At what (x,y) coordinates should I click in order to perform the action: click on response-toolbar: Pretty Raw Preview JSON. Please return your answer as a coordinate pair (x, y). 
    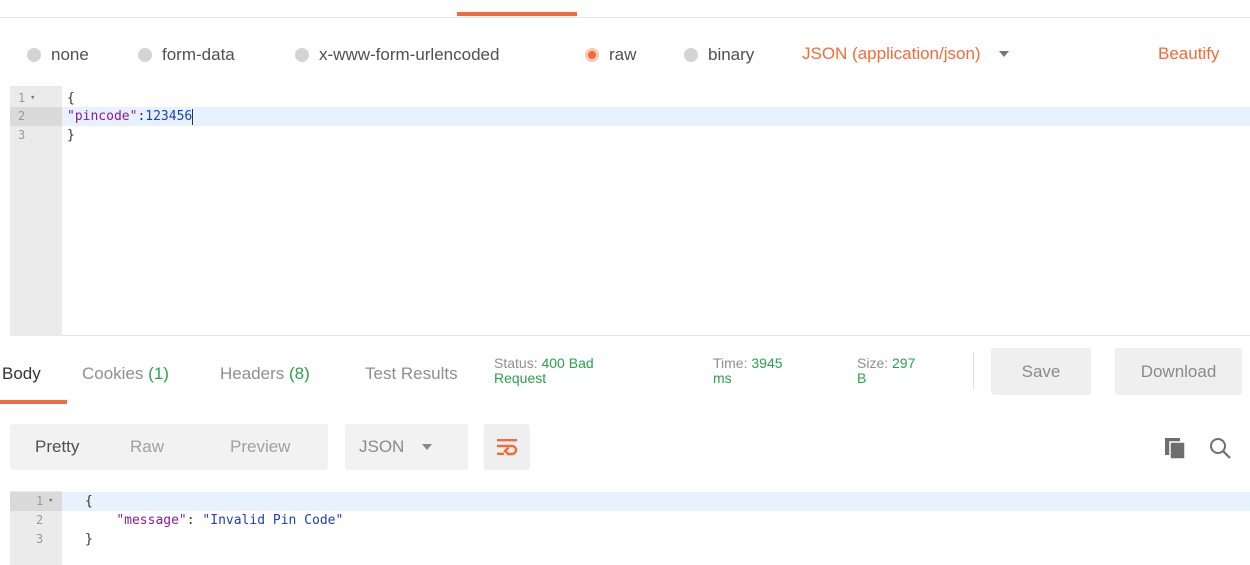
    Looking at the image, I should click on (625, 448).